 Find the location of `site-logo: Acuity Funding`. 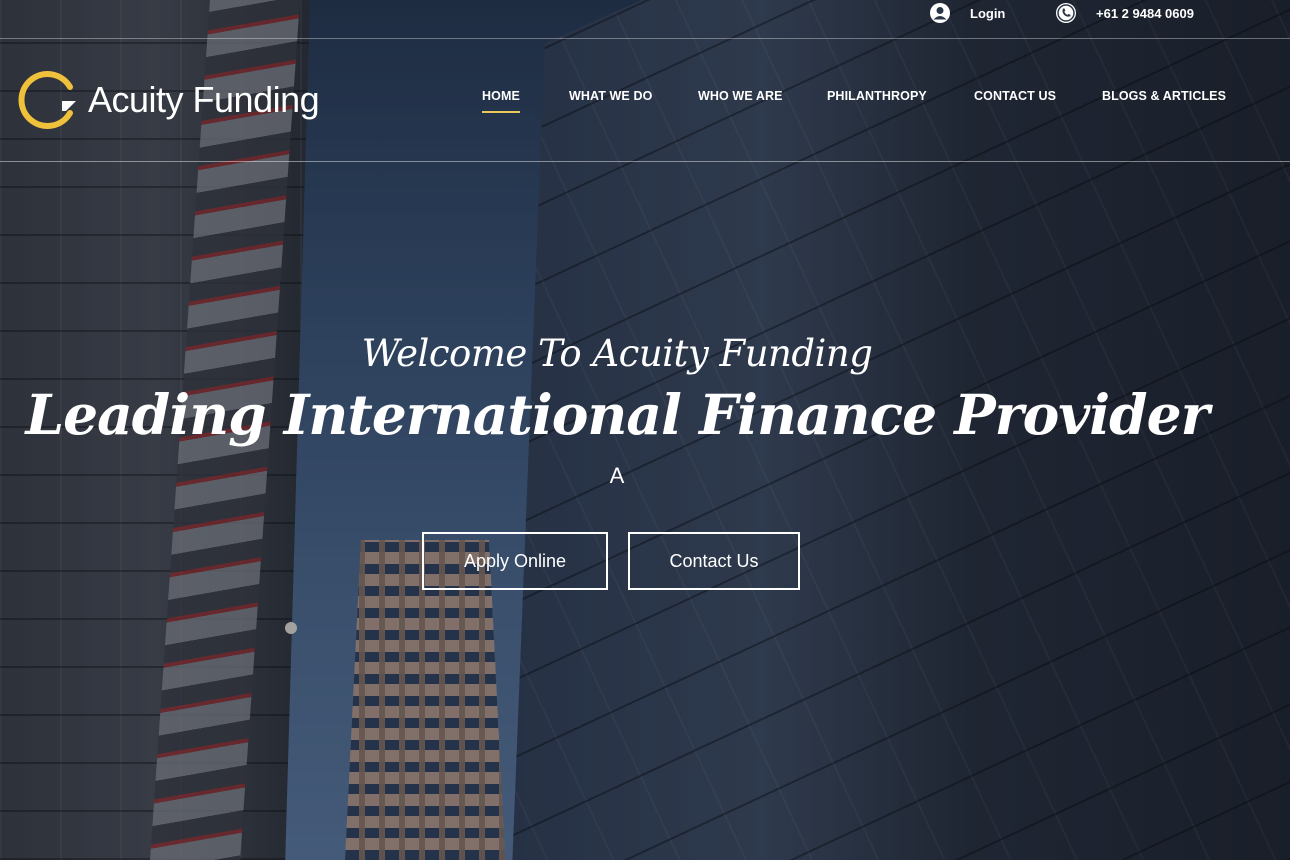

site-logo: Acuity Funding is located at coordinates (169, 100).